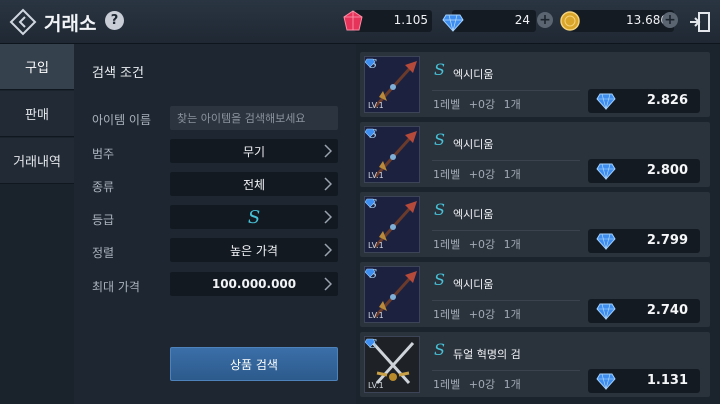  I want to click on item-name-input, so click(254, 118).